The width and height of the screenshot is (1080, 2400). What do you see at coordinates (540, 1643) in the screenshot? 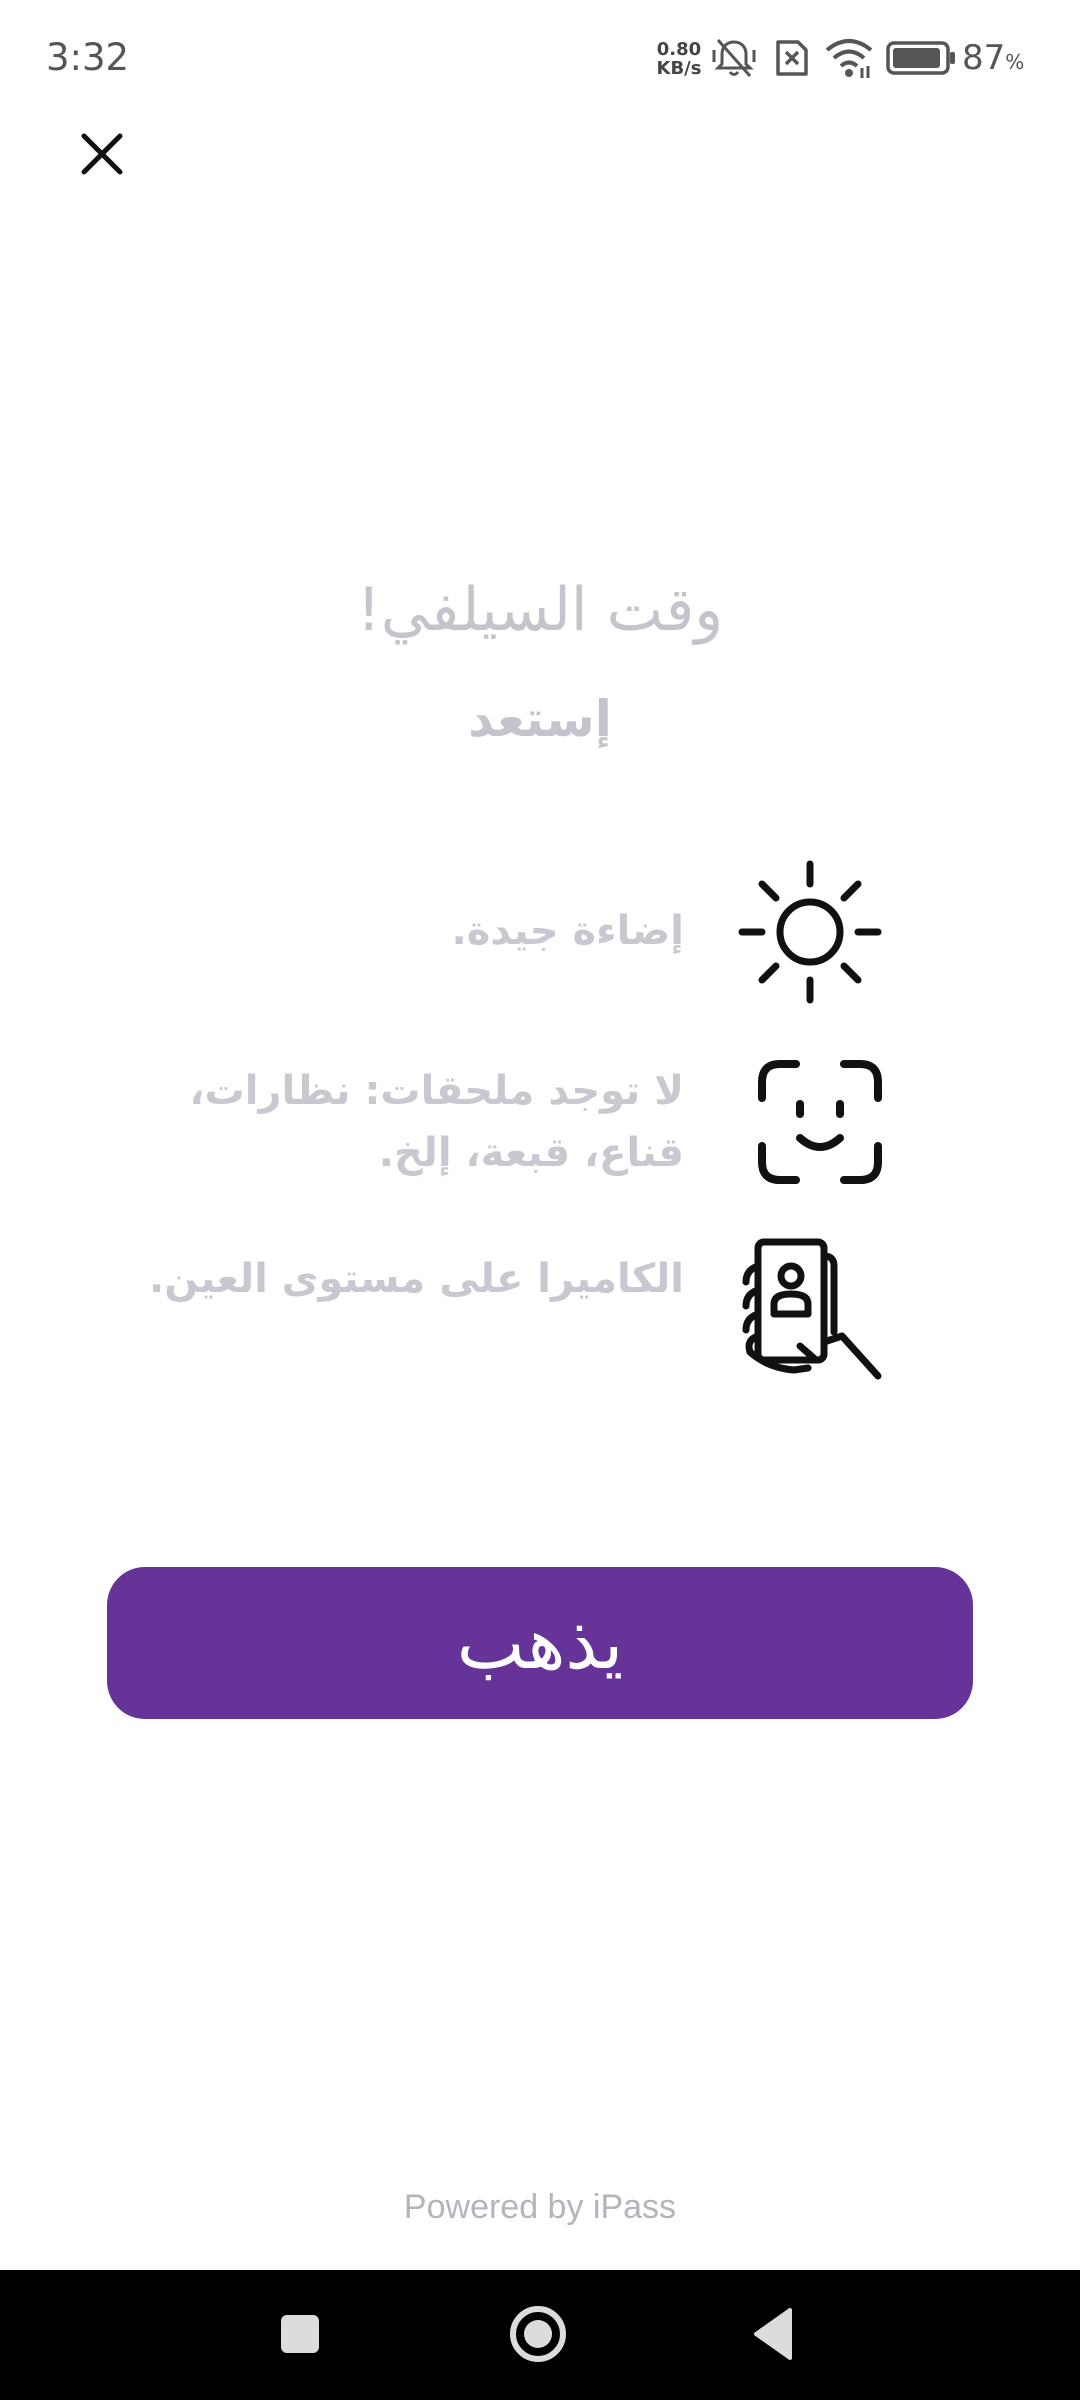
I see `go-button: يذهب` at bounding box center [540, 1643].